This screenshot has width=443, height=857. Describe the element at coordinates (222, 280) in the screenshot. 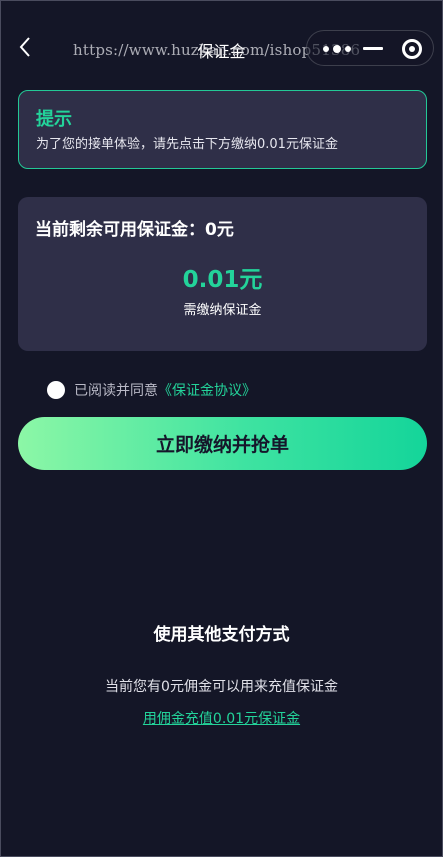

I see `deposit-amount: 0.01元` at that location.